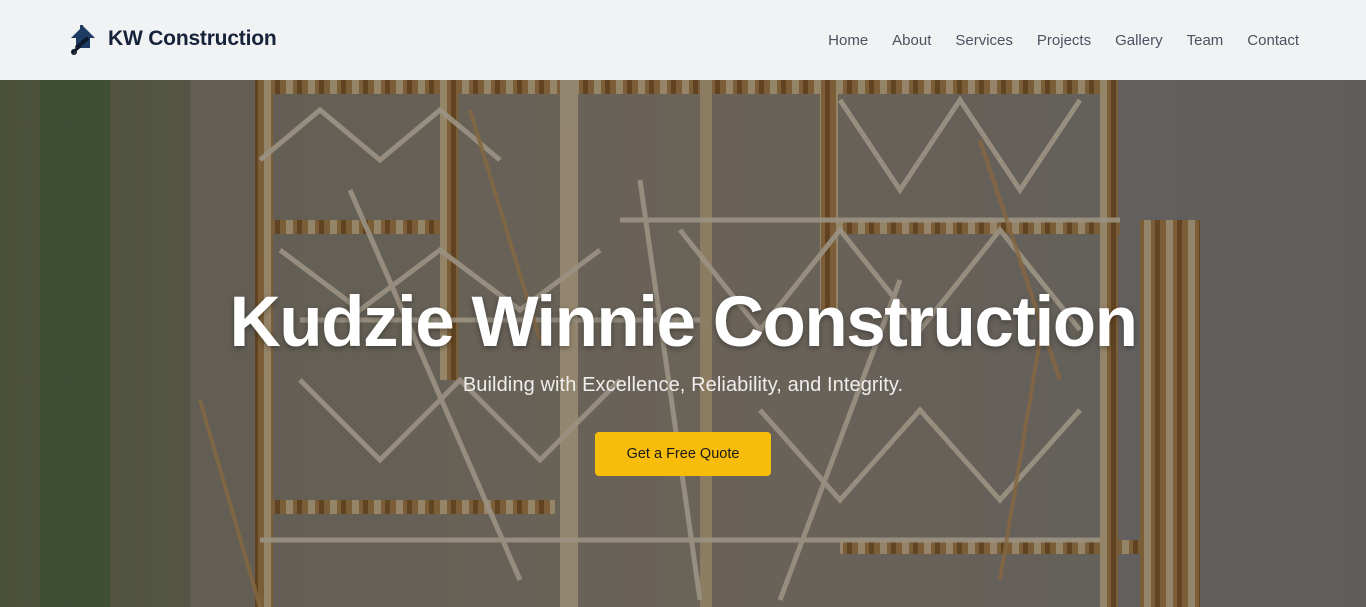 The width and height of the screenshot is (1366, 607). I want to click on nav-team: Team, so click(1205, 41).